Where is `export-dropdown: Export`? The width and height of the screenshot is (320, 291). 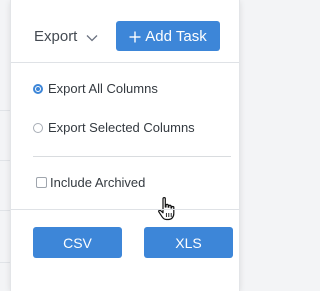
export-dropdown: Export is located at coordinates (66, 37).